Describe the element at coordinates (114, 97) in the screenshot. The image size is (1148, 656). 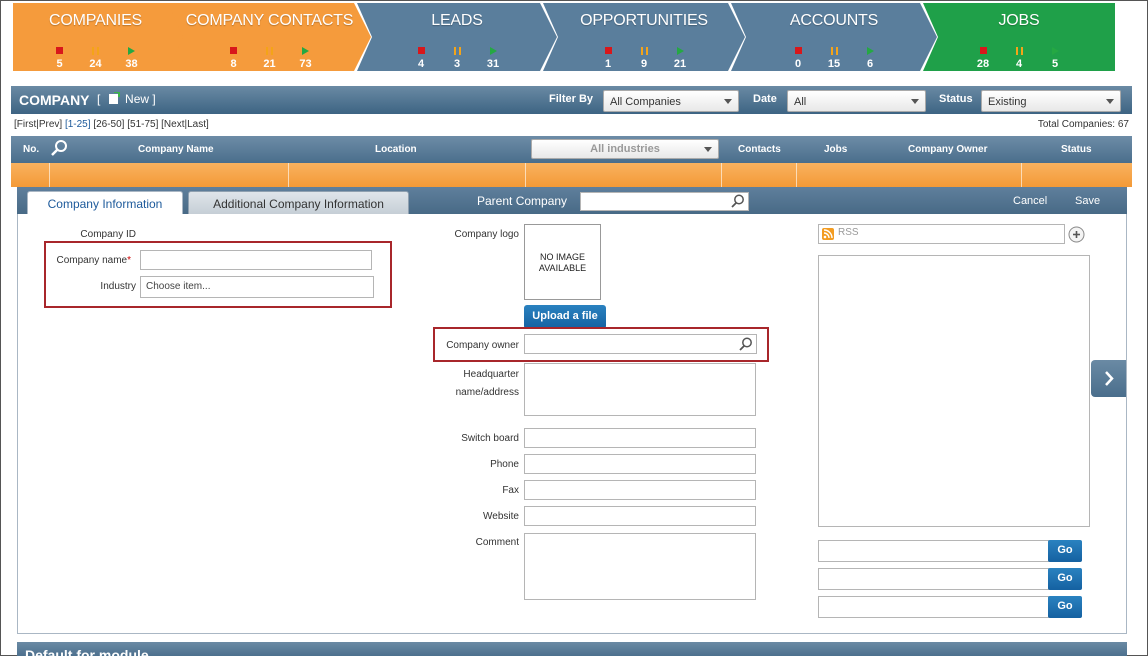
I see `new-document-icon` at that location.